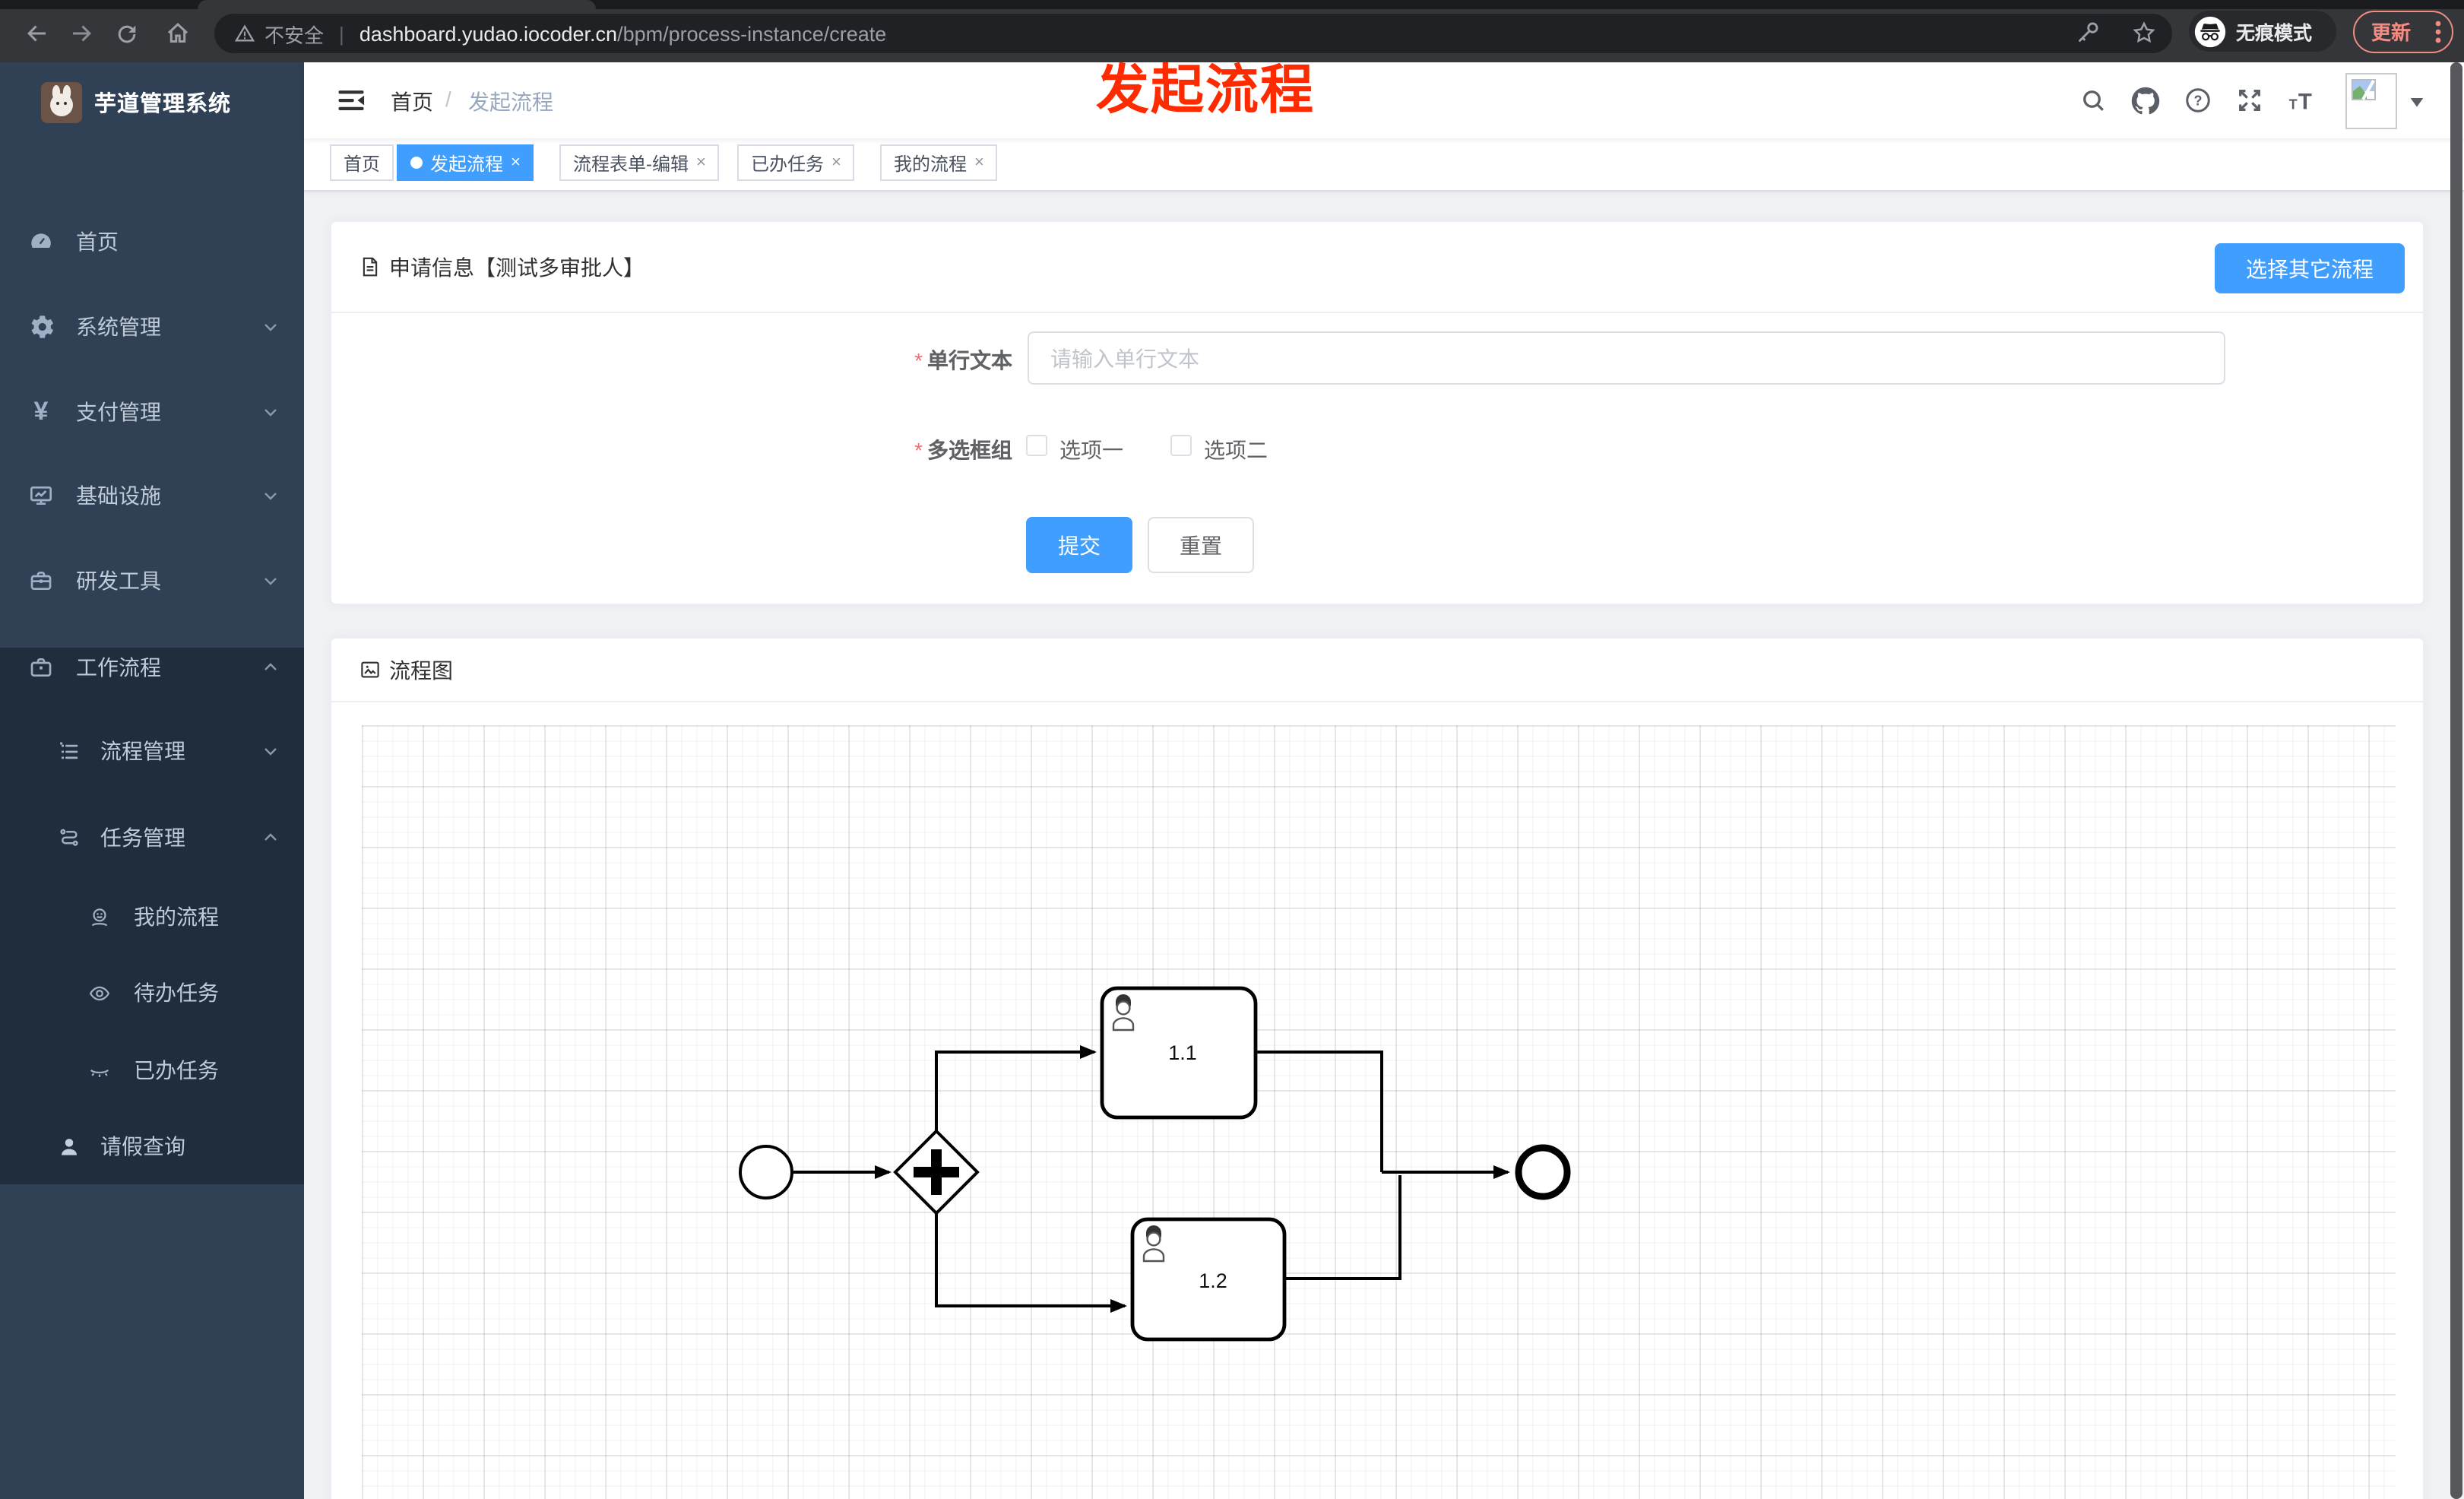 This screenshot has height=1499, width=2464. What do you see at coordinates (1182, 1052) in the screenshot?
I see `task-label: 1.1` at bounding box center [1182, 1052].